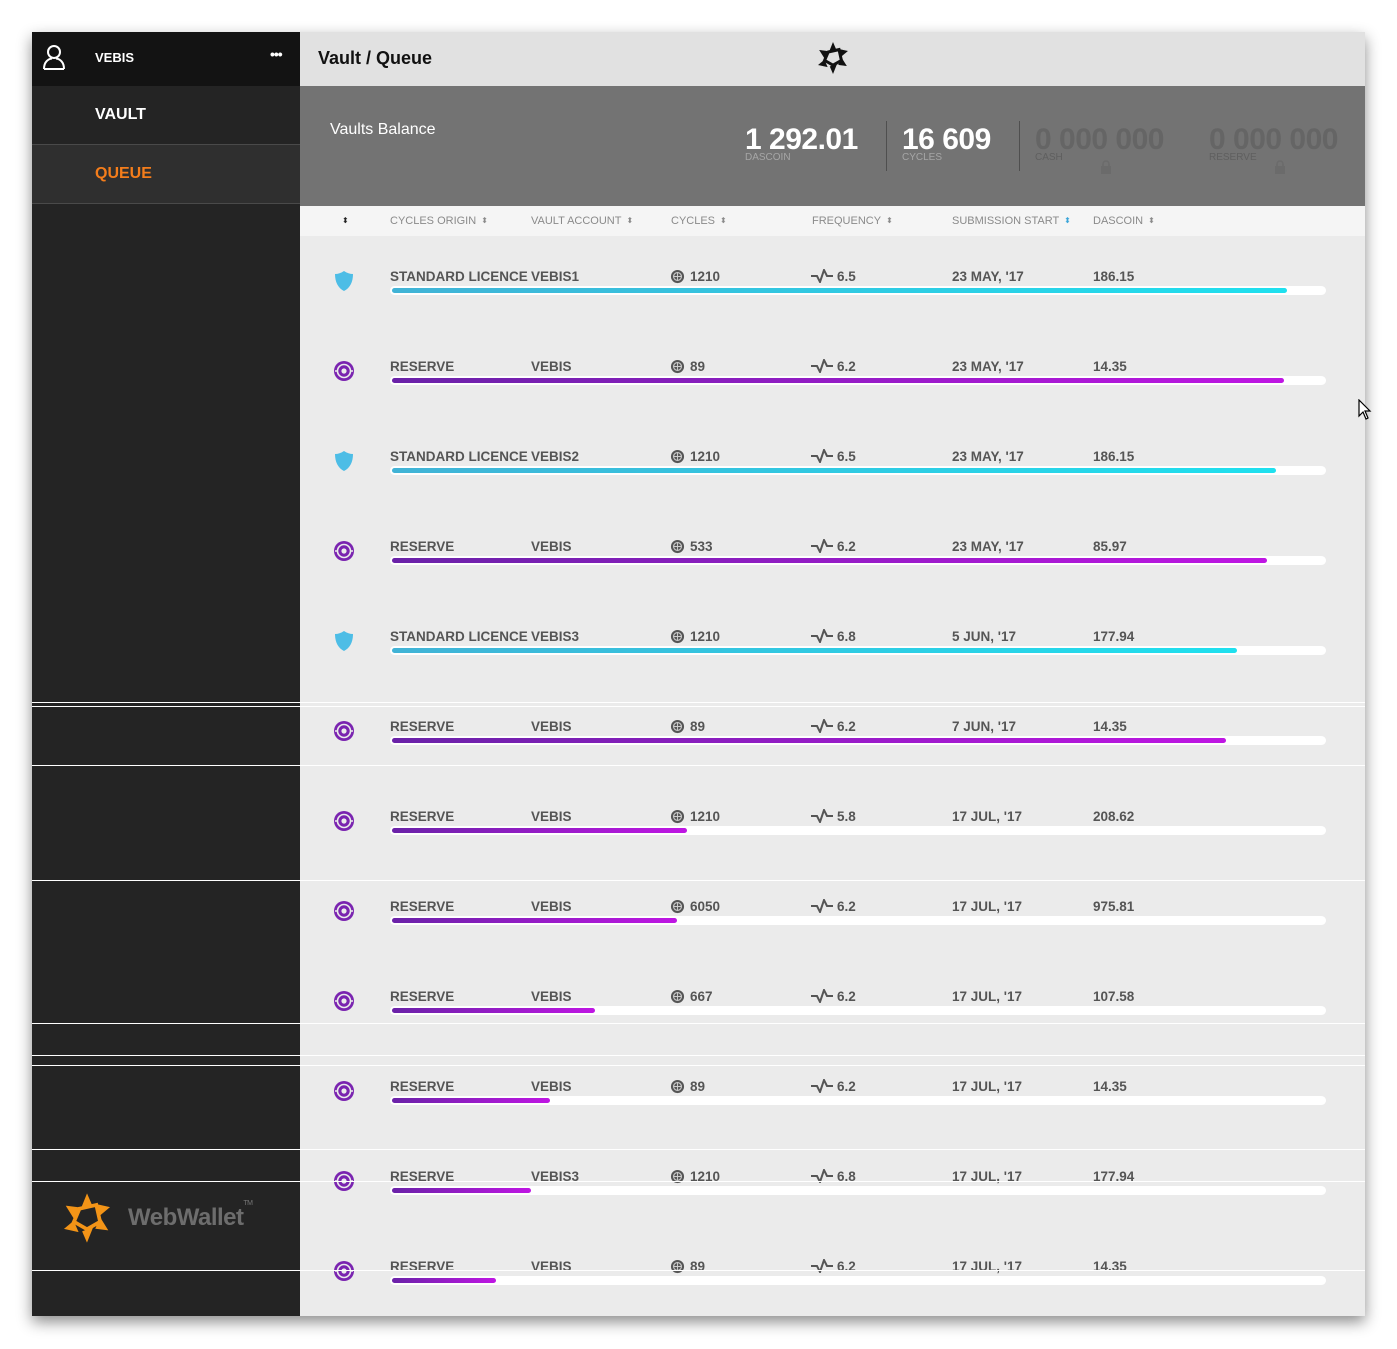 This screenshot has height=1349, width=1397. Describe the element at coordinates (832, 1001) in the screenshot. I see `table-row: RESERVE VEBIS 667 6.2 17 JUL, '17 107.58` at that location.